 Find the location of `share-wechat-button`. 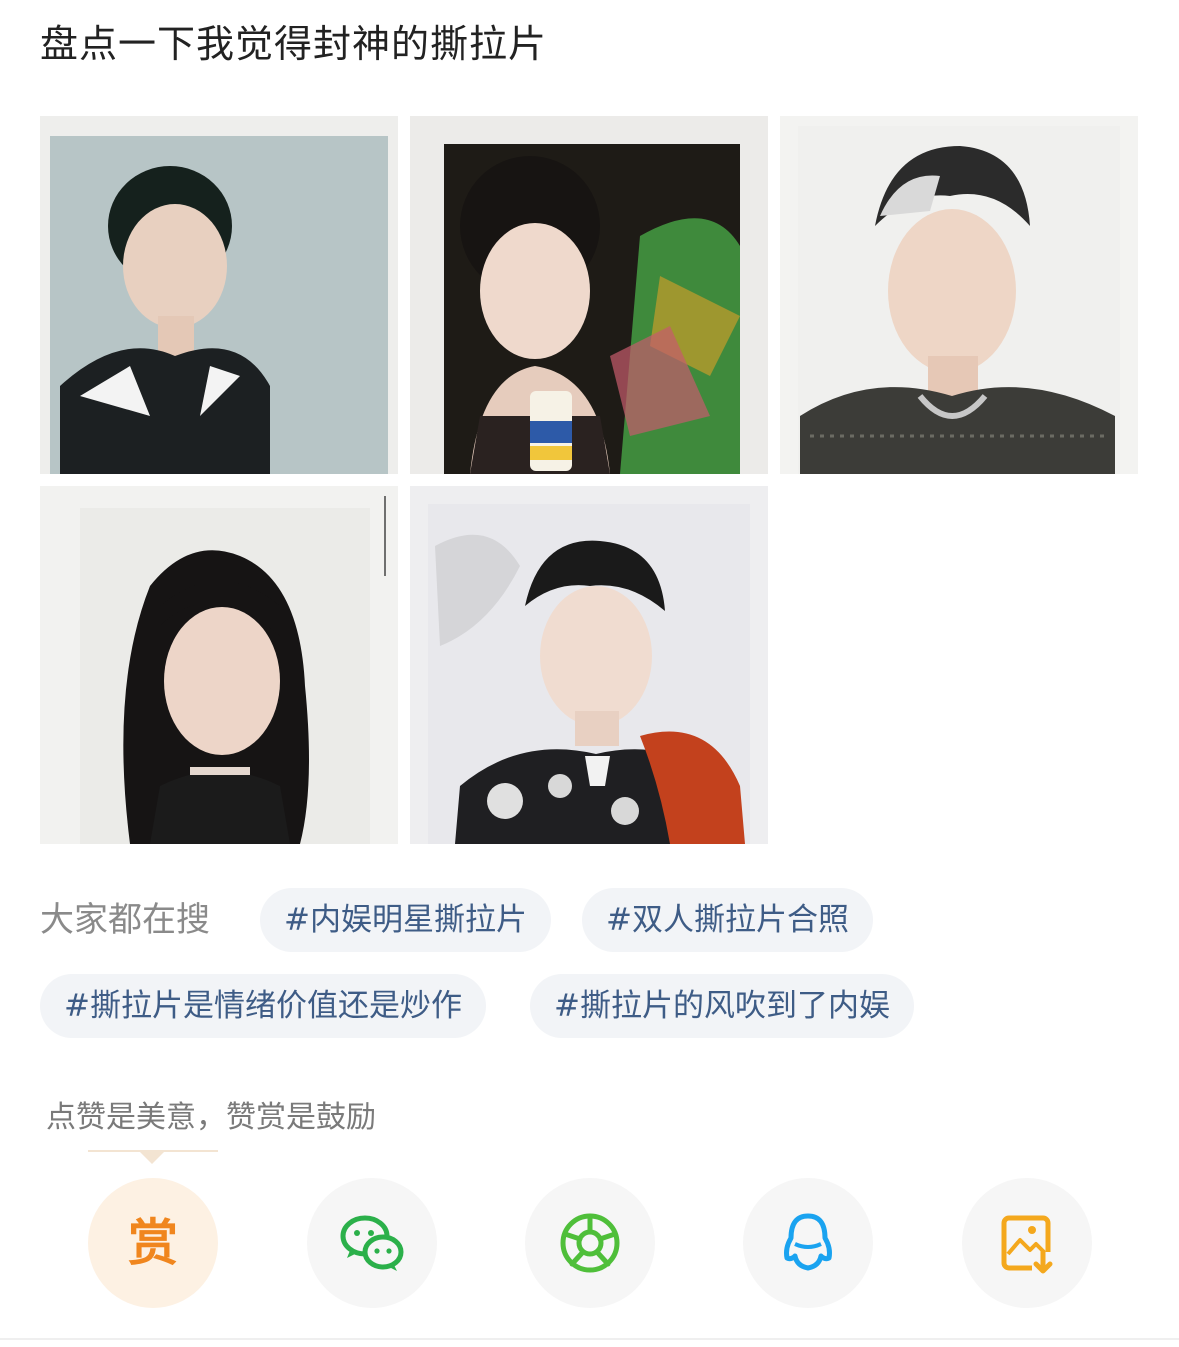

share-wechat-button is located at coordinates (372, 1243).